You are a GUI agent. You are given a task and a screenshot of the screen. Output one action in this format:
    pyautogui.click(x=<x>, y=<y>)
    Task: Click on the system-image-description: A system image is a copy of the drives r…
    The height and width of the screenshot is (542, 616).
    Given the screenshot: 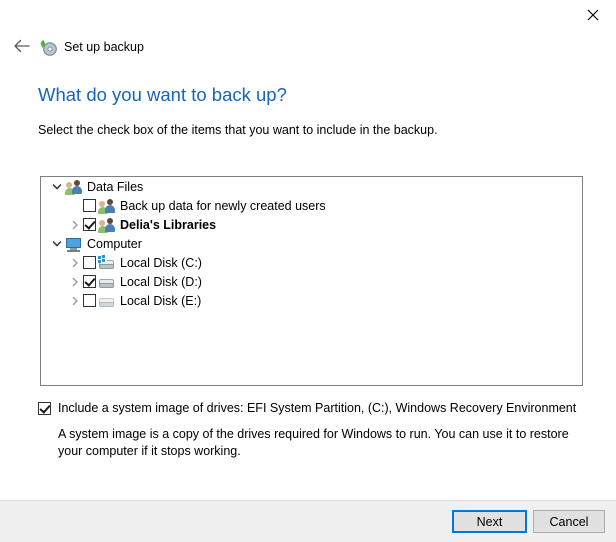 What is the action you would take?
    pyautogui.click(x=313, y=442)
    